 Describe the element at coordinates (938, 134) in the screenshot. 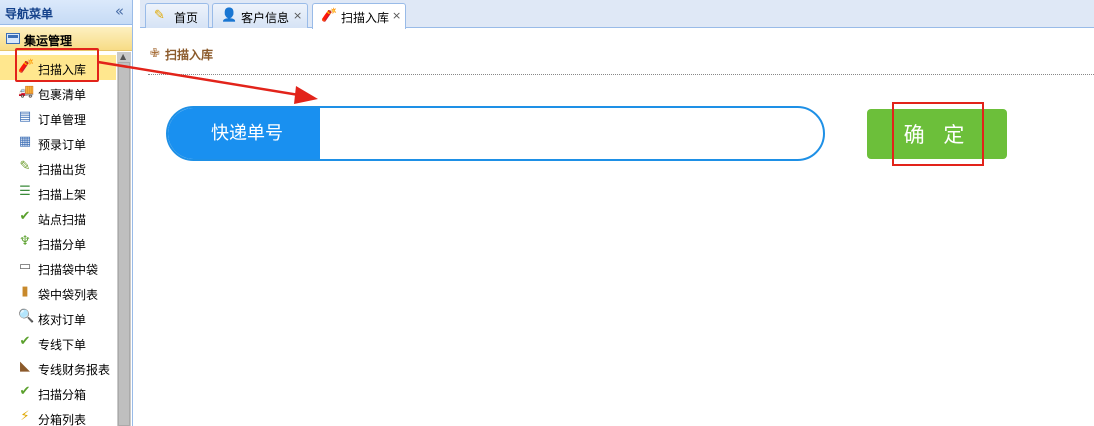

I see `highlight-box-confirm` at that location.